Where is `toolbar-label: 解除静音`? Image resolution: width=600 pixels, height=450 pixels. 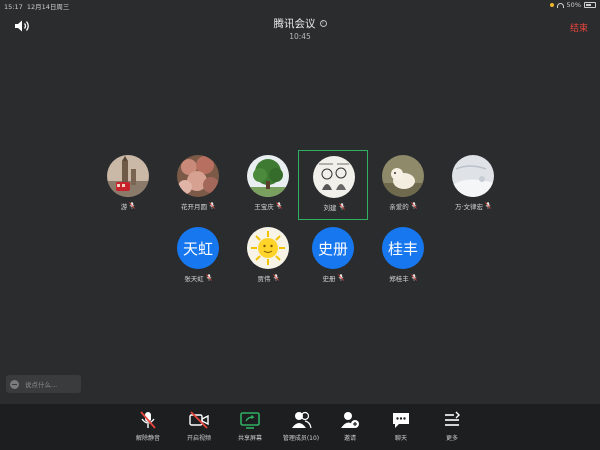
toolbar-label: 解除静音 is located at coordinates (147, 438).